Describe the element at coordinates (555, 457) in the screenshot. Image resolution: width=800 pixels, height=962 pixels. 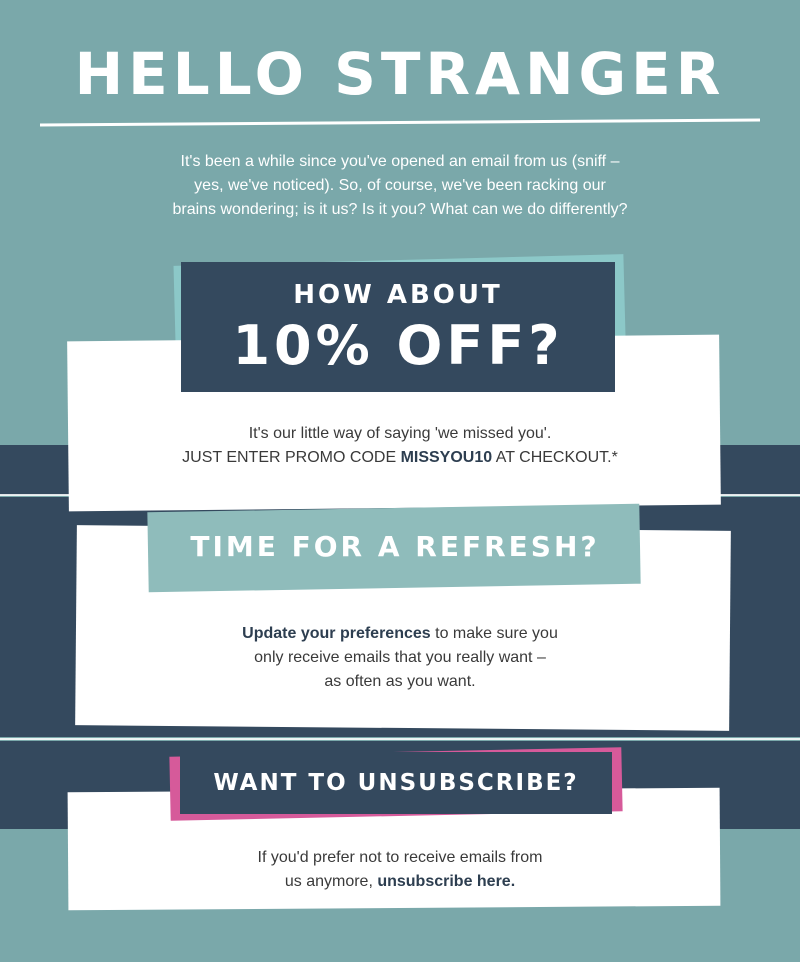
I see `offer-line-2-suffix: AT CHECKOUT.*` at that location.